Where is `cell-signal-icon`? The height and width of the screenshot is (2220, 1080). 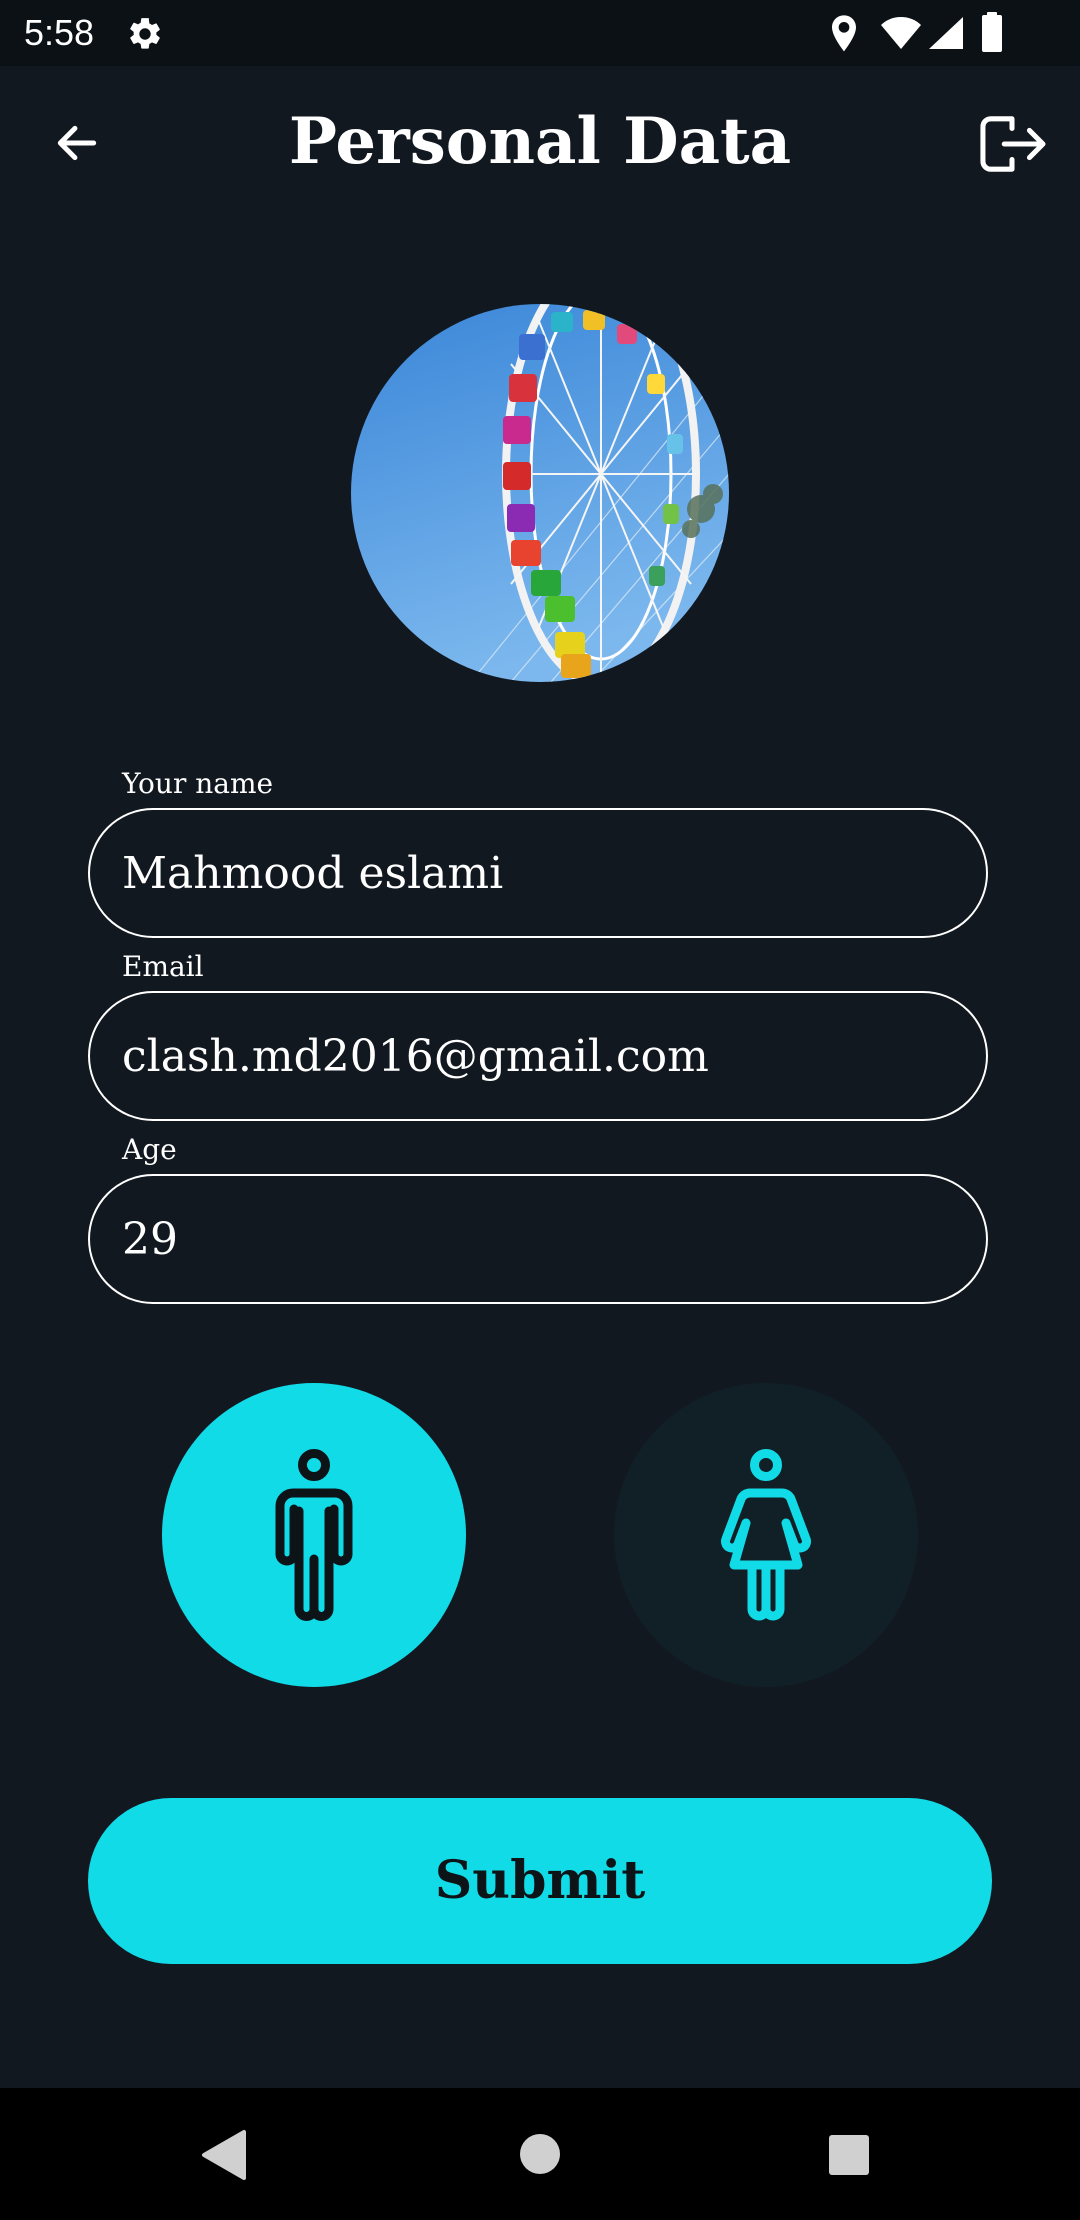 cell-signal-icon is located at coordinates (946, 33).